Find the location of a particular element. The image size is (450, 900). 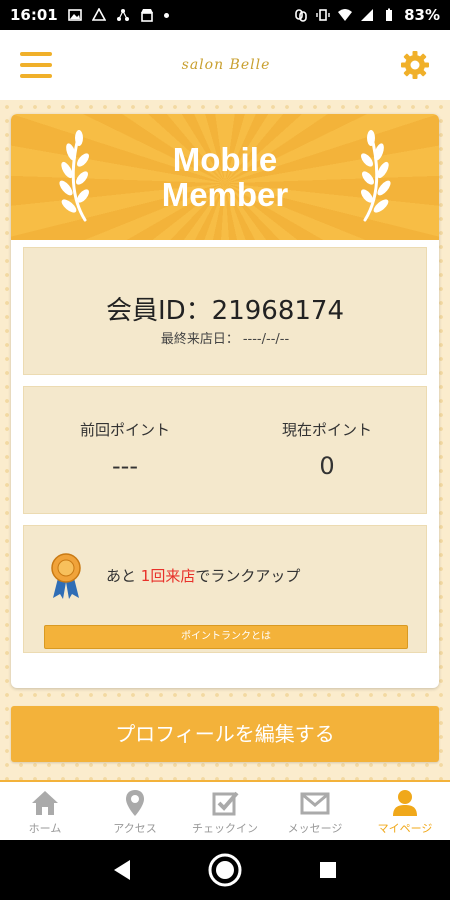

vibrate-icon is located at coordinates (323, 15).